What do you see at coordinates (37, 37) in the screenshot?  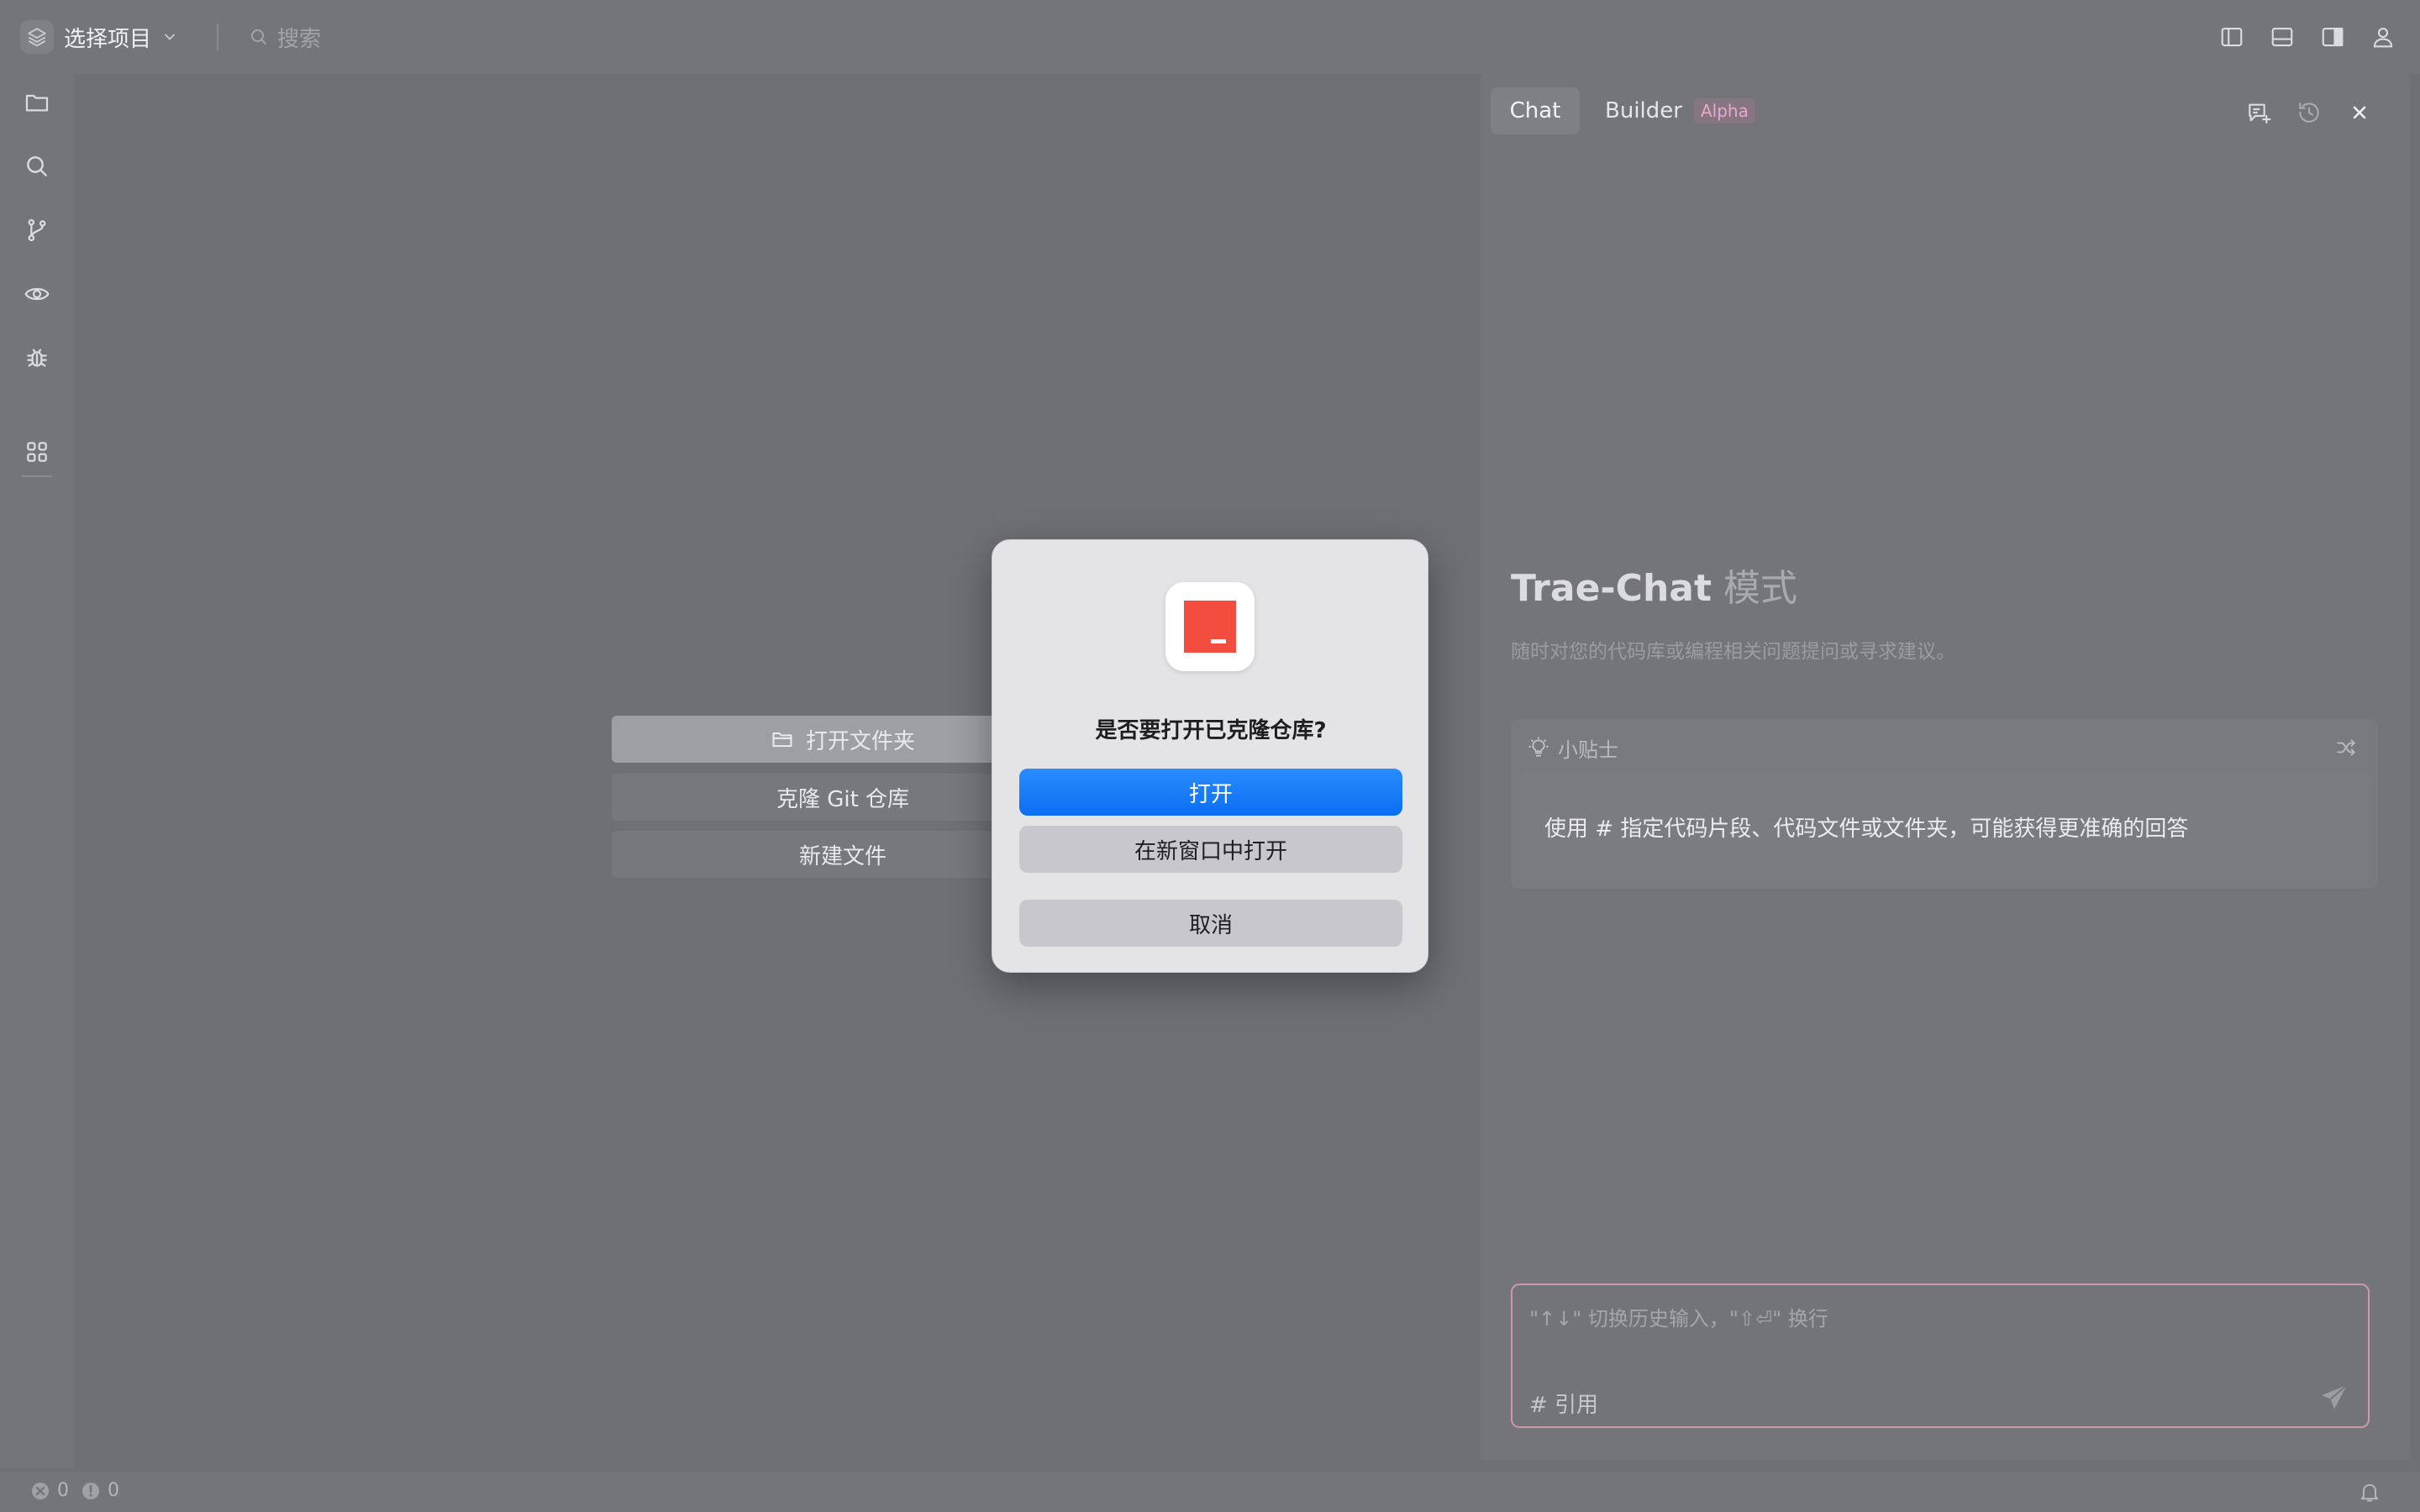 I see `layers-icon` at bounding box center [37, 37].